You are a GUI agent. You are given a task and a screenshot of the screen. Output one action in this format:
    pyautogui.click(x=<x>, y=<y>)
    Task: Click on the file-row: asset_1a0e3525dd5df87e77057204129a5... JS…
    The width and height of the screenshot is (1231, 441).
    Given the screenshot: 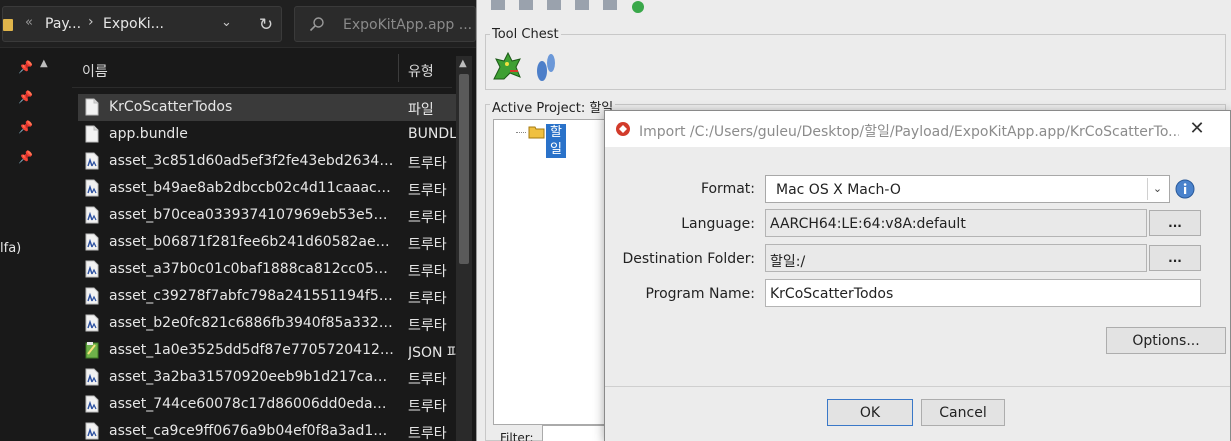 What is the action you would take?
    pyautogui.click(x=267, y=350)
    